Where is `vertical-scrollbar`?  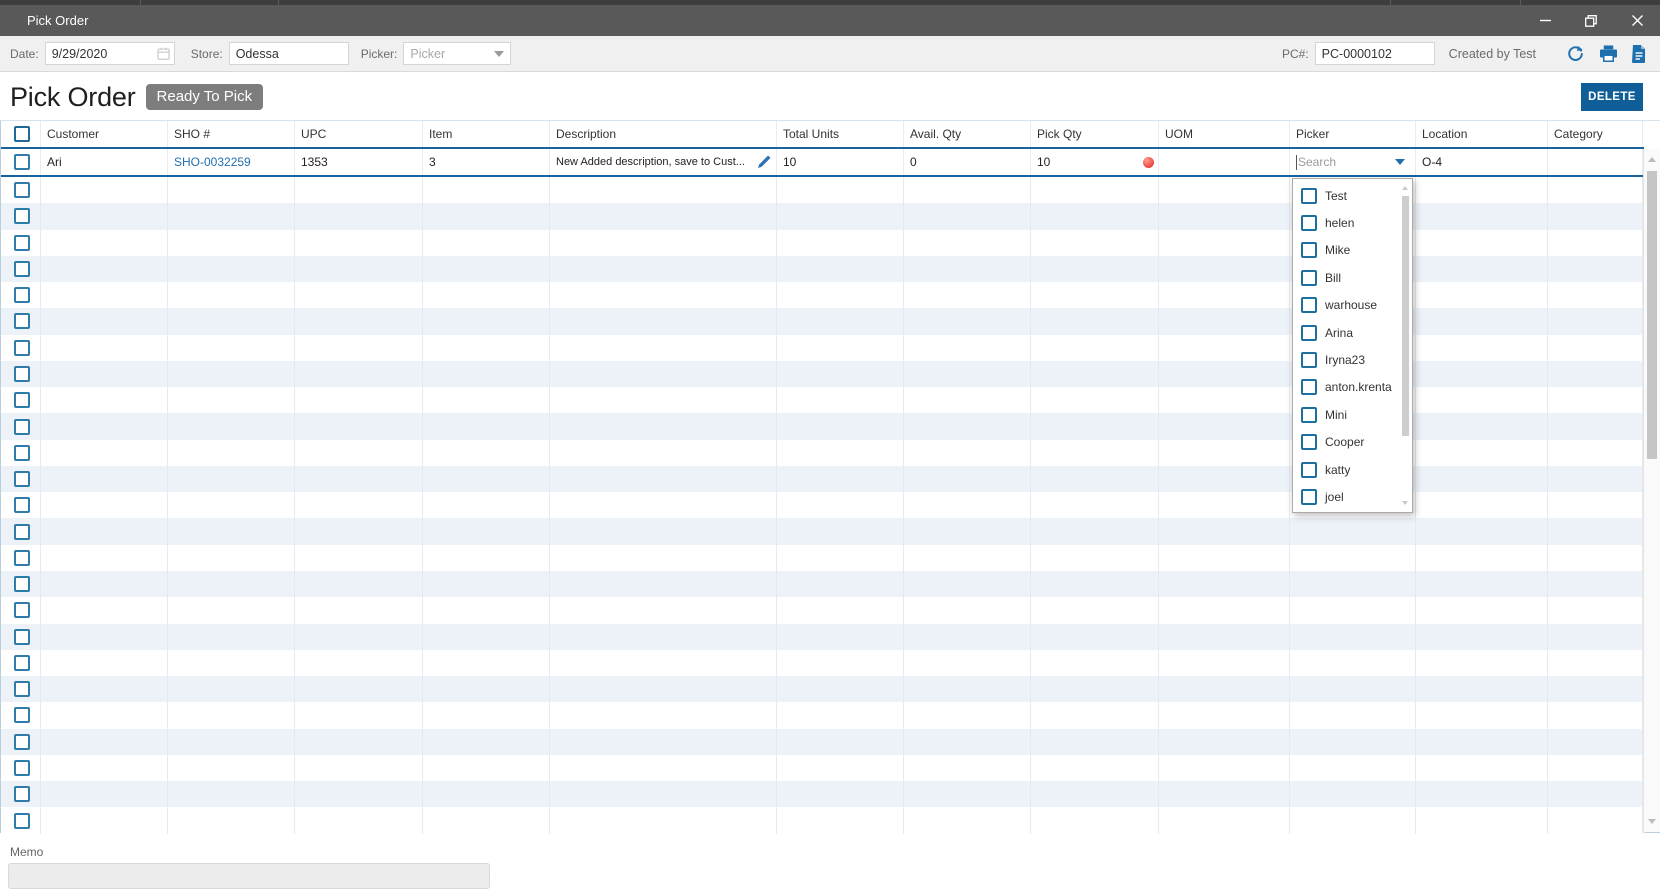 vertical-scrollbar is located at coordinates (1651, 490).